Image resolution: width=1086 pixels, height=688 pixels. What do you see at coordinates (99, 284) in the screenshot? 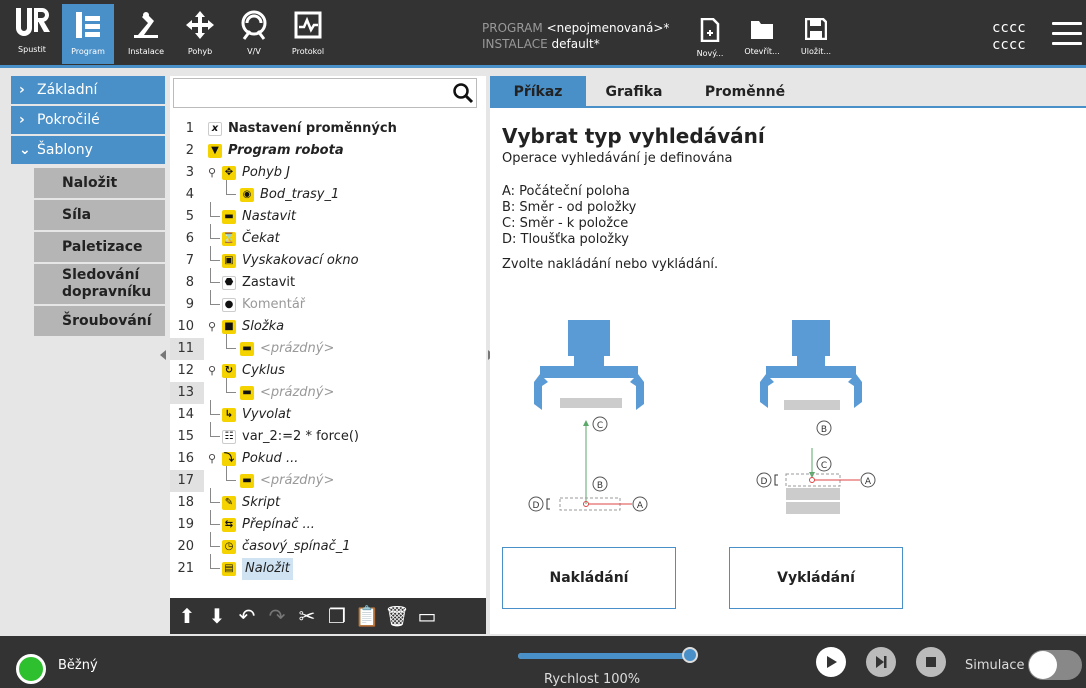
I see `sidebar-template-conveyor-tracking: Sledování dopravníku` at bounding box center [99, 284].